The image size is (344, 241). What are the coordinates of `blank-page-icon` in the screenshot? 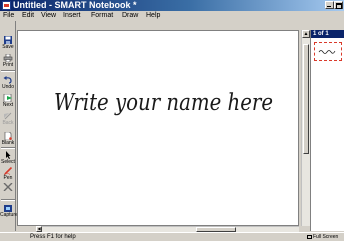 It's located at (8, 136).